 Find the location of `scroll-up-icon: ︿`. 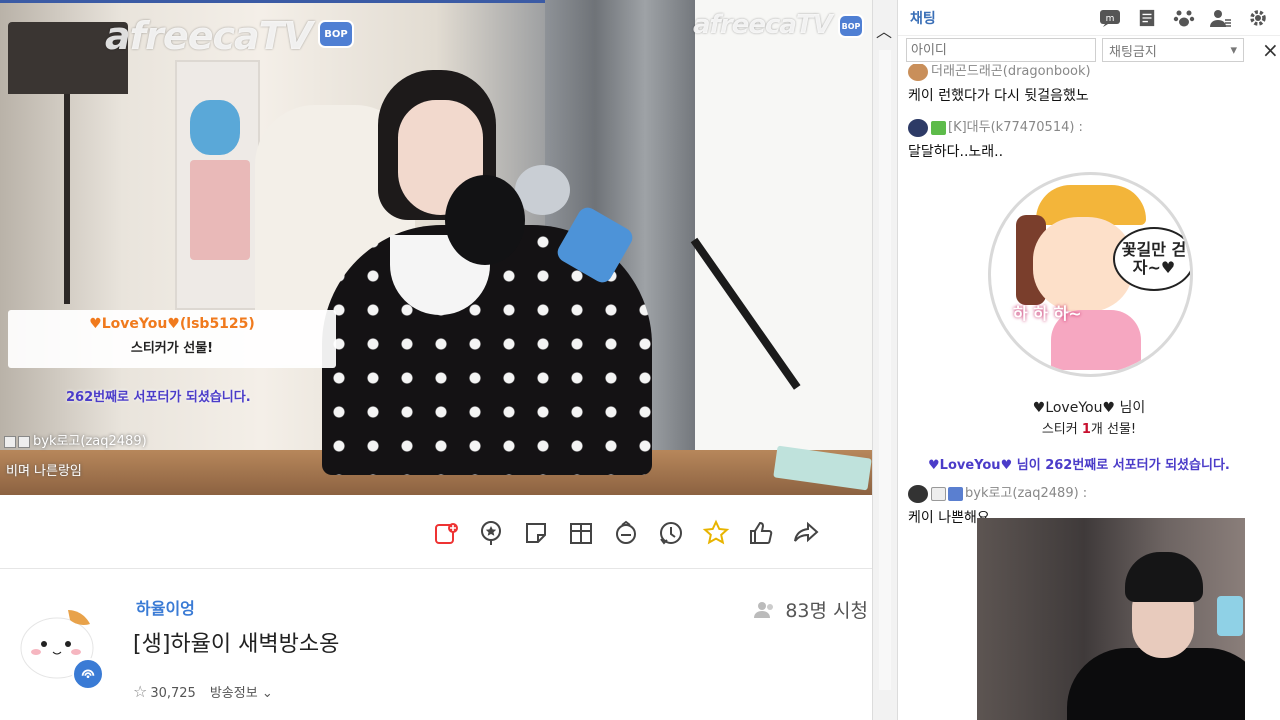

scroll-up-icon: ︿ is located at coordinates (884, 30).